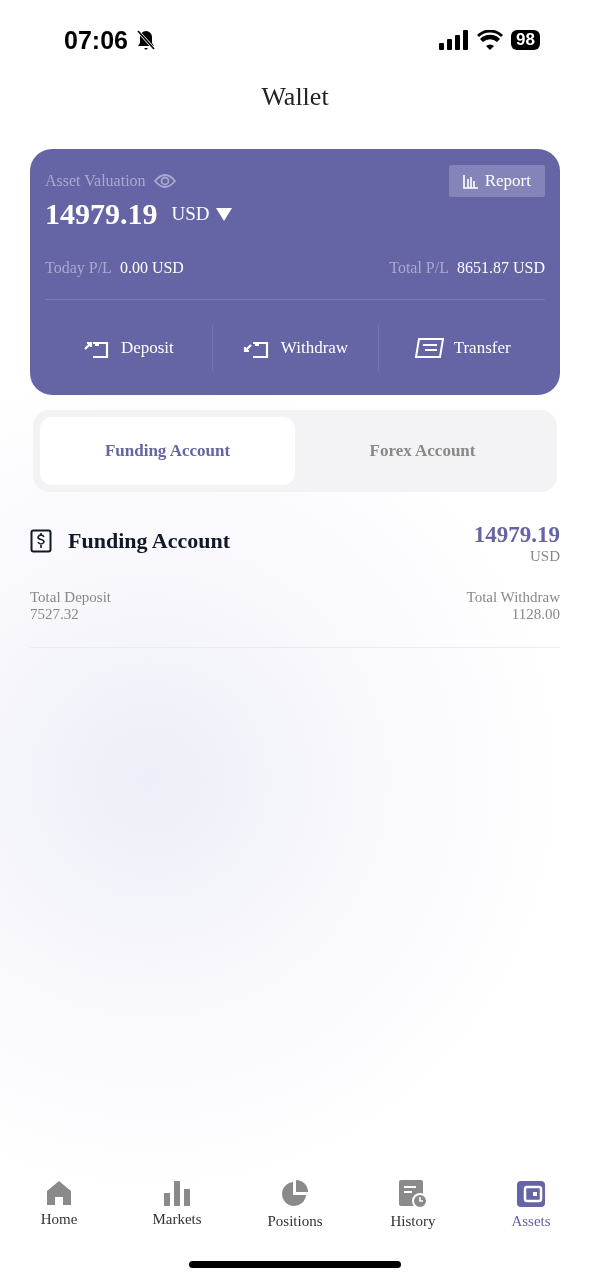  I want to click on stat-label: Total Deposit, so click(71, 597).